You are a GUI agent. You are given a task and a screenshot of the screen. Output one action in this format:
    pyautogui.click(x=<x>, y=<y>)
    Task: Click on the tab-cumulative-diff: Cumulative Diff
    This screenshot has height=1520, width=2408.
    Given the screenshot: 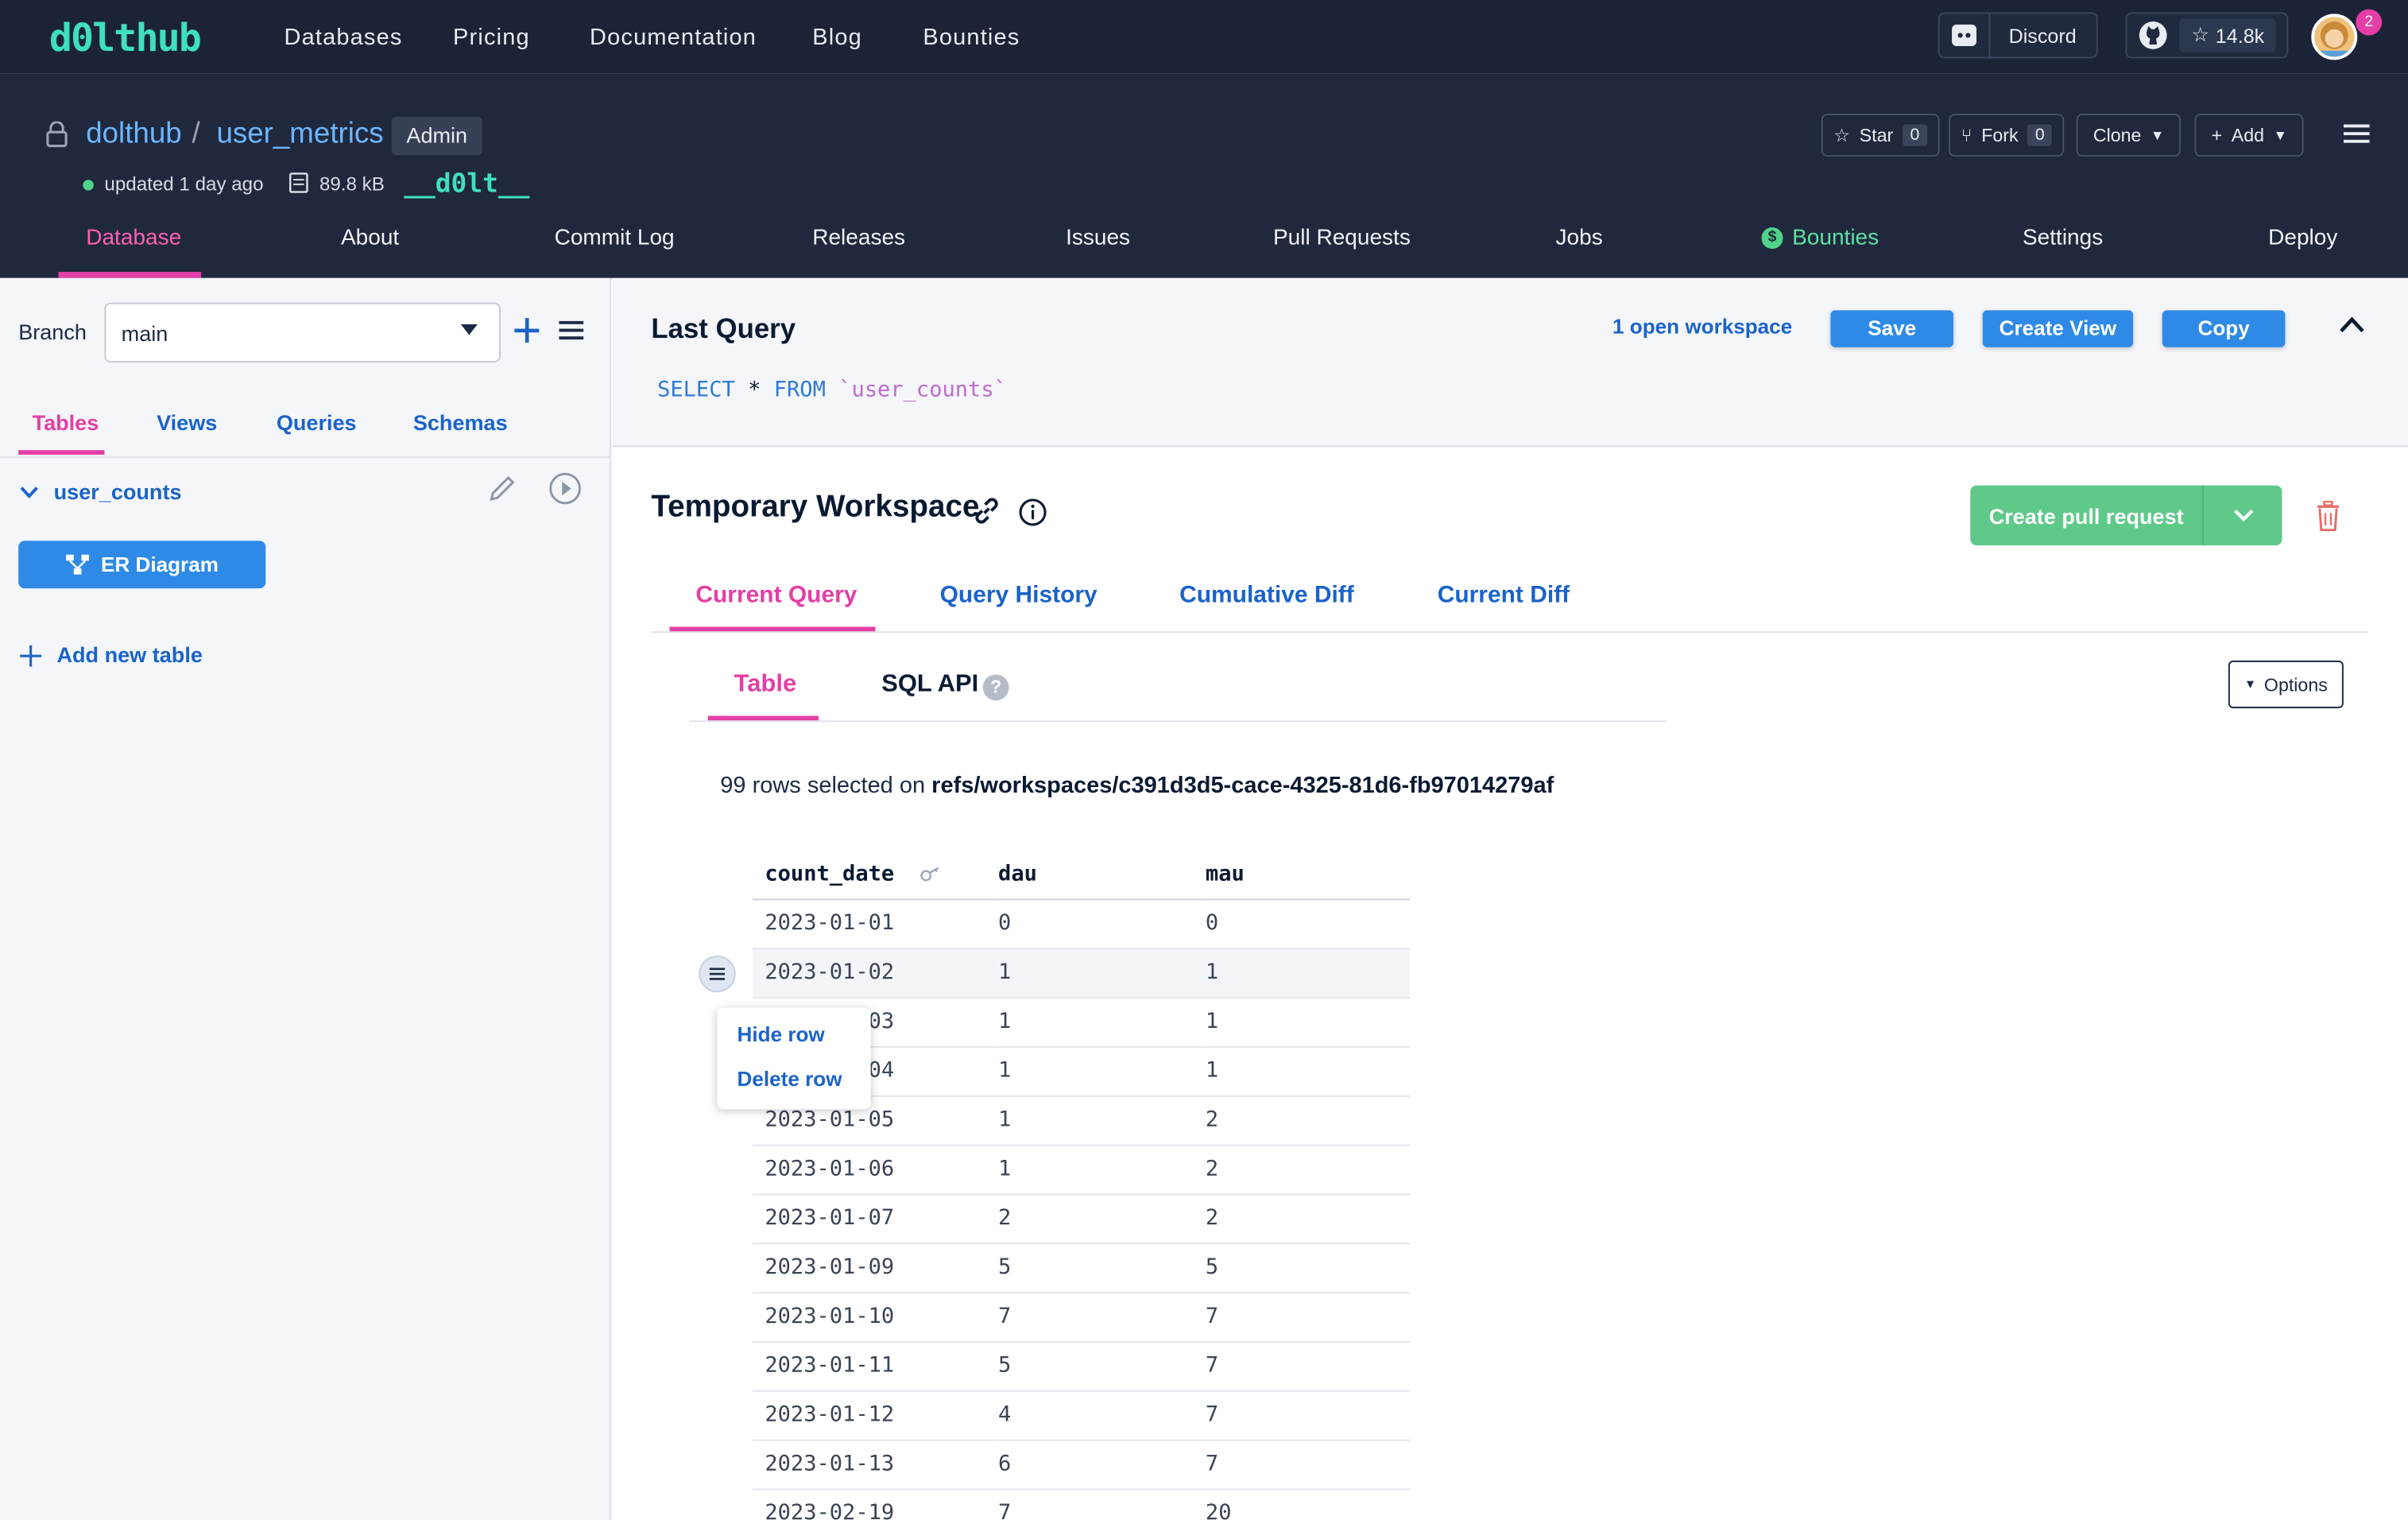 What is the action you would take?
    pyautogui.click(x=1267, y=596)
    